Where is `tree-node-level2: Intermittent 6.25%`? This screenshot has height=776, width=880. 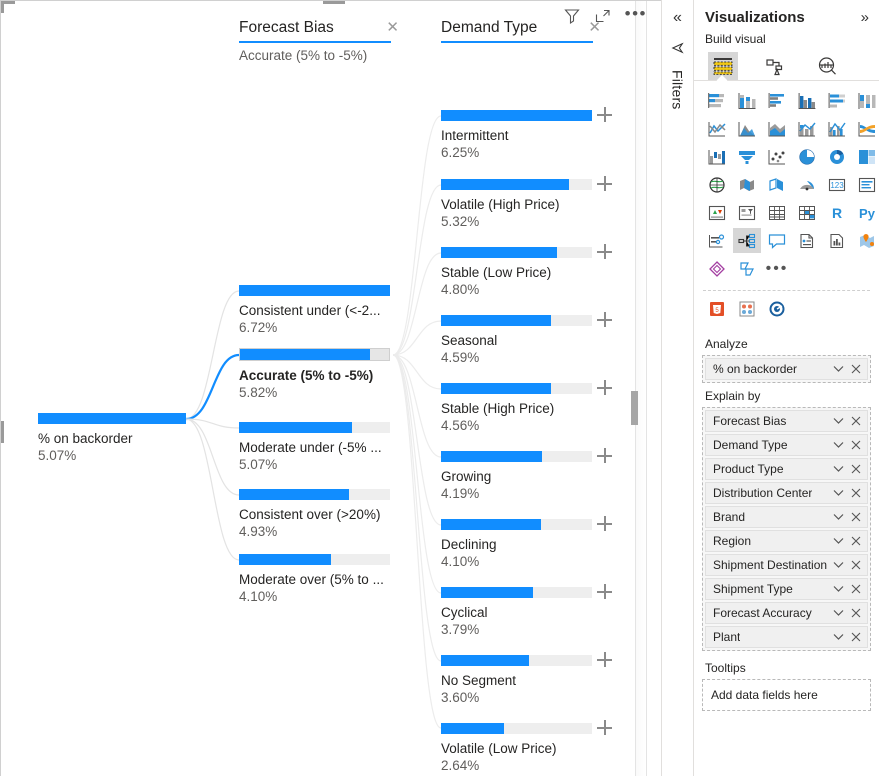 tree-node-level2: Intermittent 6.25% is located at coordinates (526, 133).